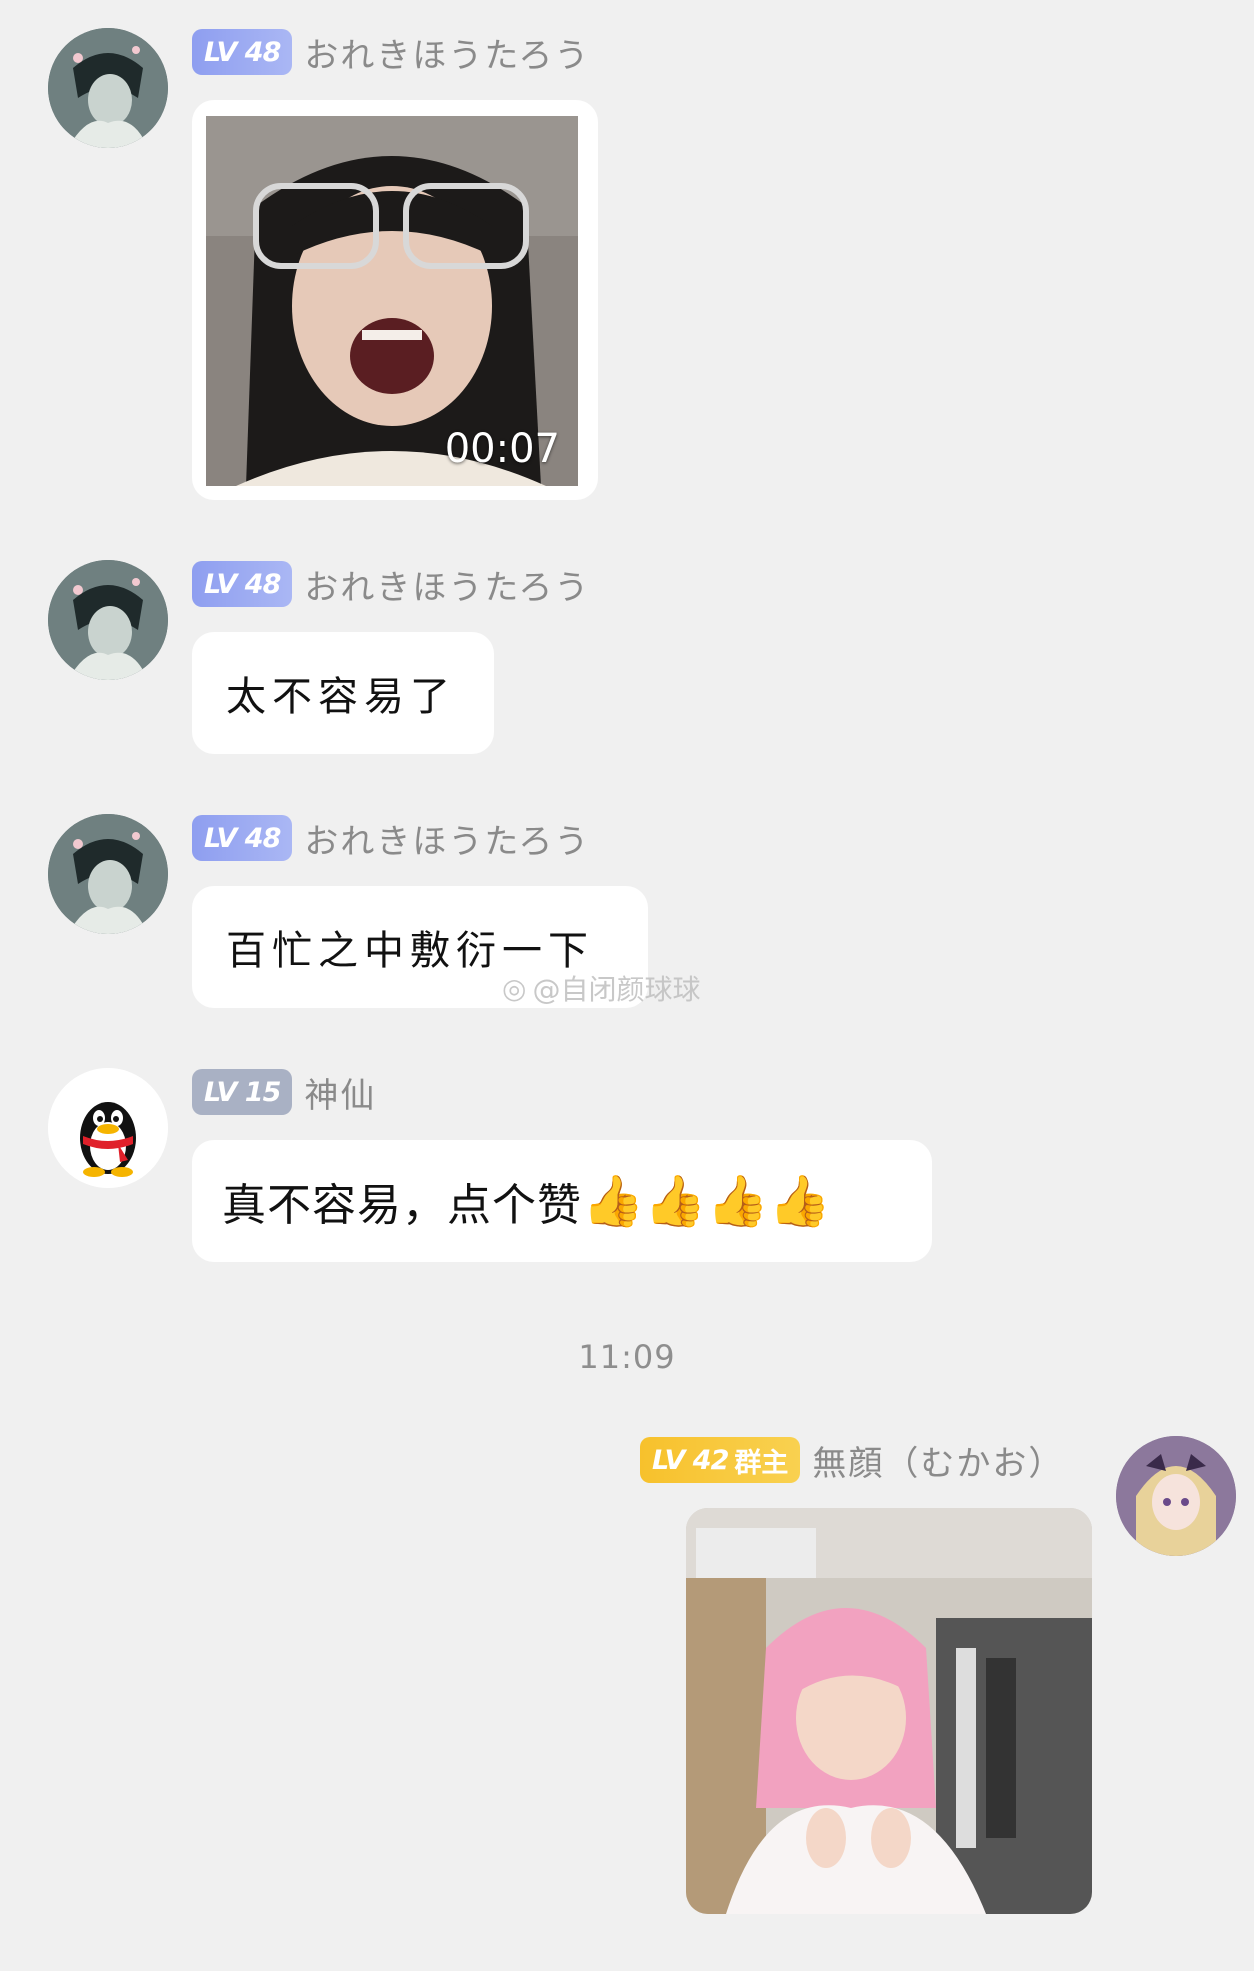 Image resolution: width=1254 pixels, height=1971 pixels. Describe the element at coordinates (502, 449) in the screenshot. I see `video-duration: 00:07` at that location.